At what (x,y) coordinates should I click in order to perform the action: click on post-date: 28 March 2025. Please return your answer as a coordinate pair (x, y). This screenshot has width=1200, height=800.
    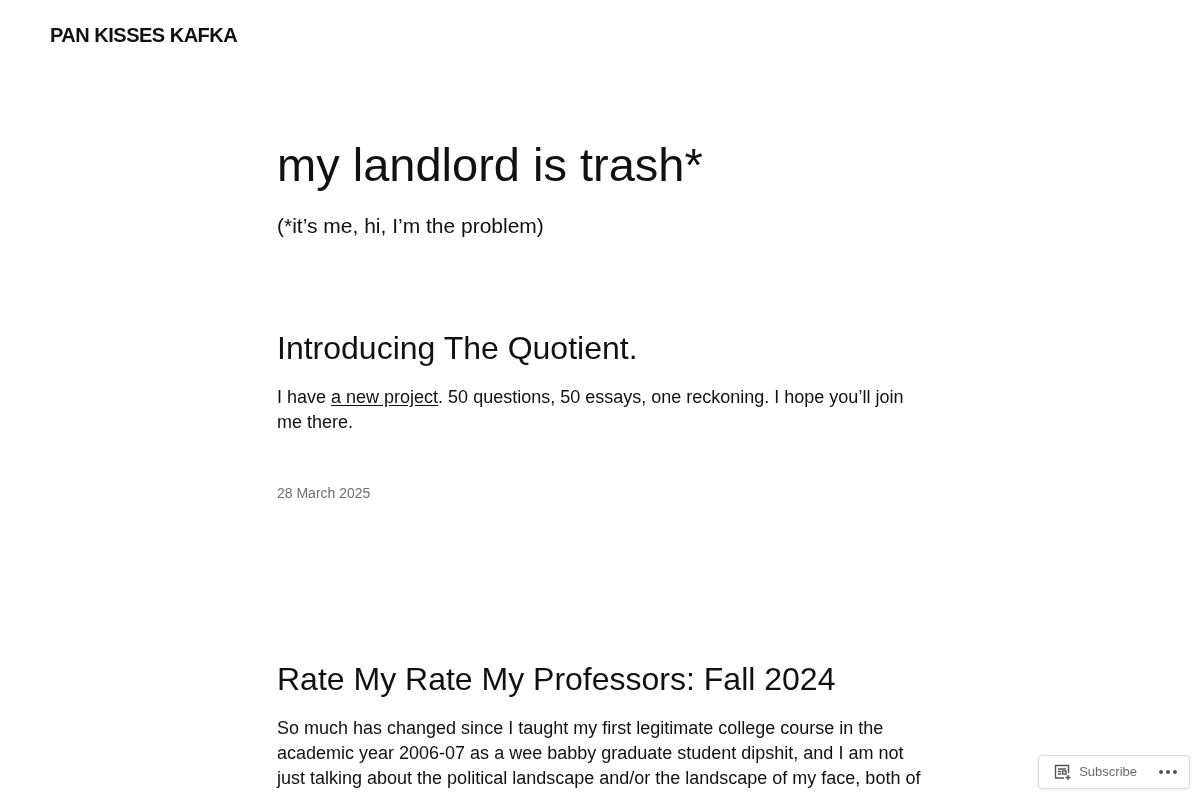
    Looking at the image, I should click on (324, 493).